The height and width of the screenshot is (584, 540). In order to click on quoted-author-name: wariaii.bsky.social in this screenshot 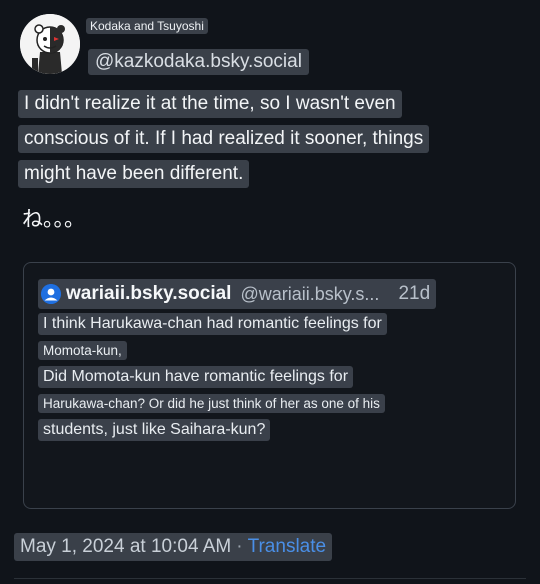, I will do `click(148, 294)`.